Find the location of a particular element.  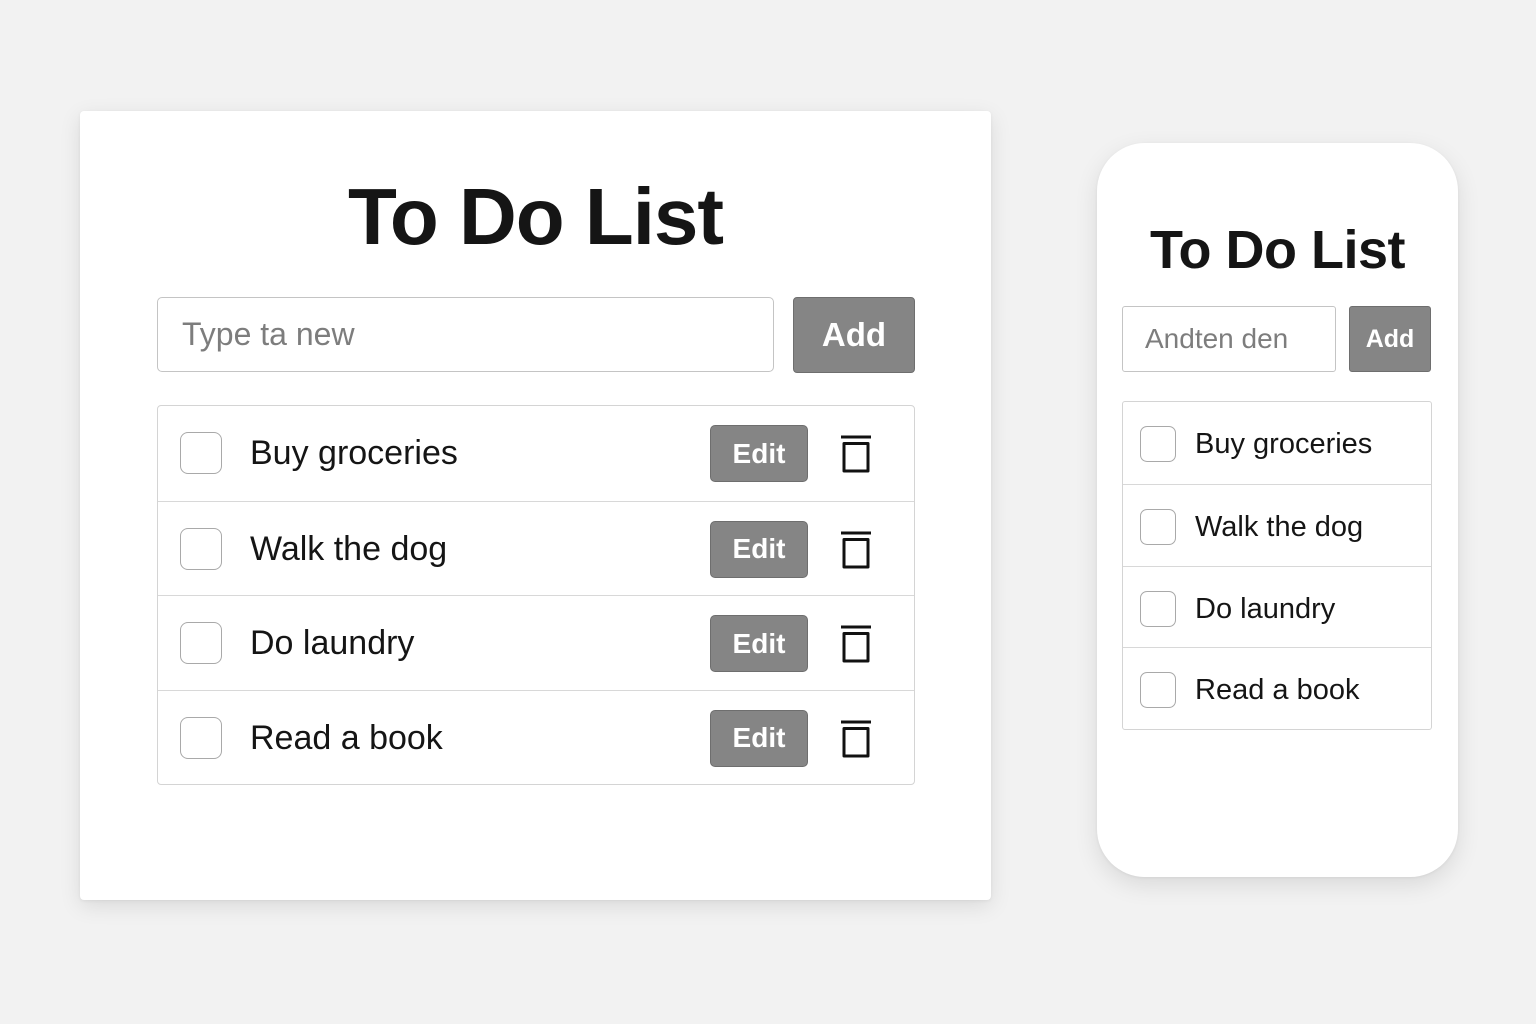

task-row: Read a book is located at coordinates (1277, 688).